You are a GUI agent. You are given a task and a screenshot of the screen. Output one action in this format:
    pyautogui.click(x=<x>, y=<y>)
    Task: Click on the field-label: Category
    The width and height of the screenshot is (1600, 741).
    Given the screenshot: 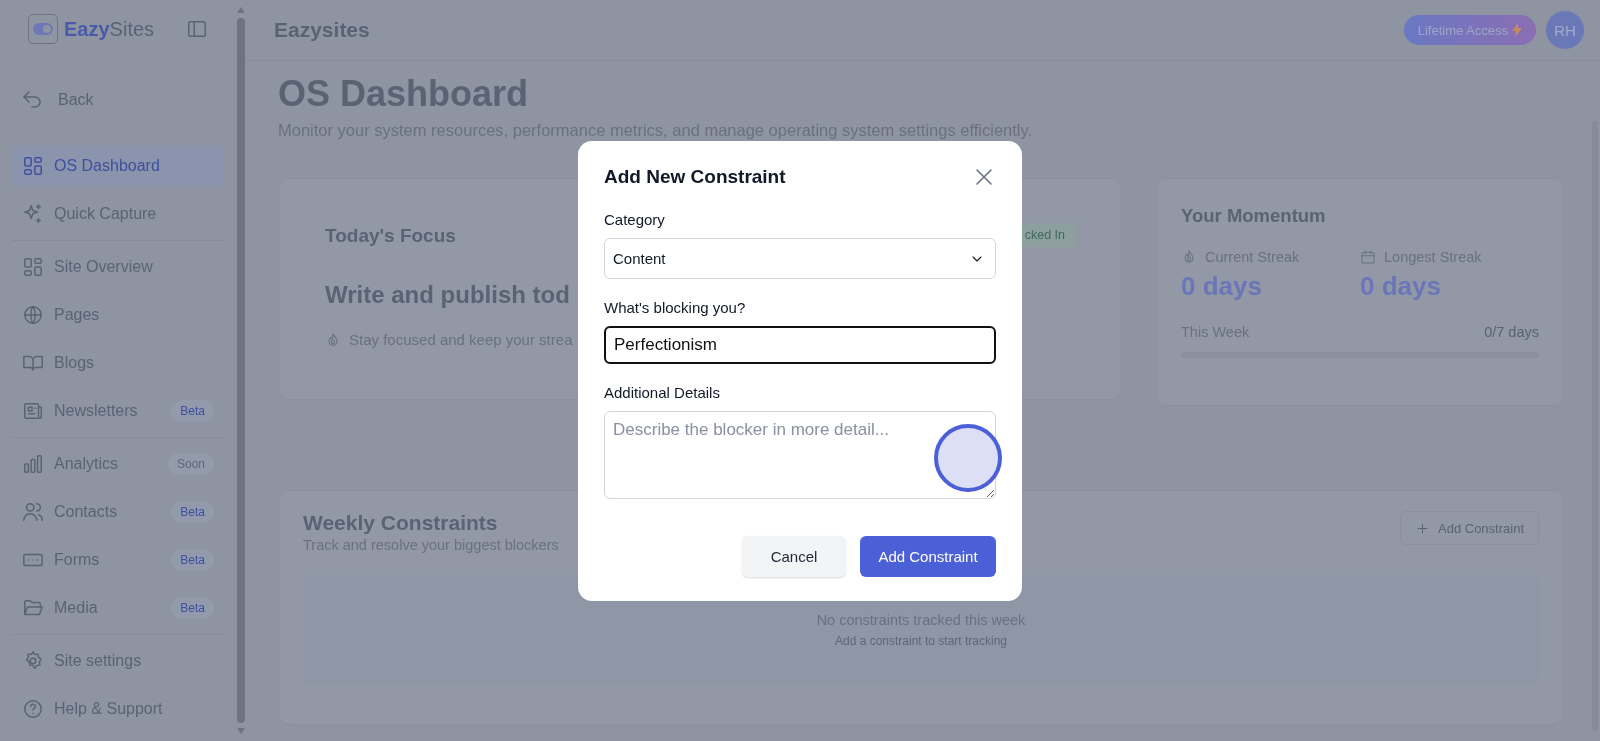 What is the action you would take?
    pyautogui.click(x=635, y=219)
    